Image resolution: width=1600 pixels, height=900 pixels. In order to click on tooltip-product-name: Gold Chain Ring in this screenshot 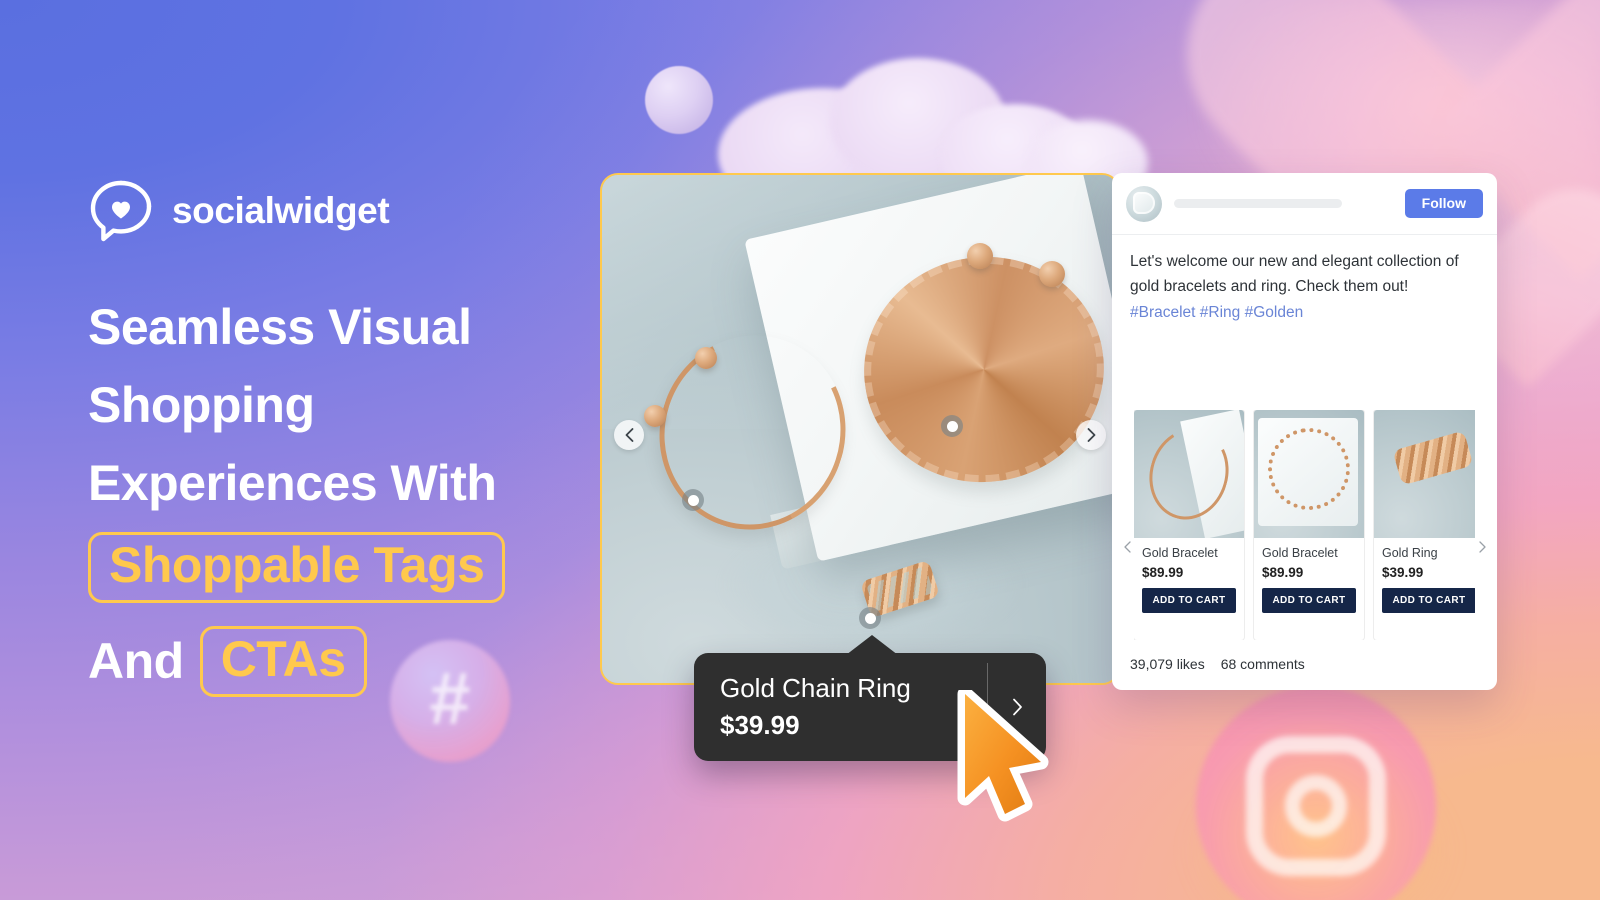, I will do `click(815, 687)`.